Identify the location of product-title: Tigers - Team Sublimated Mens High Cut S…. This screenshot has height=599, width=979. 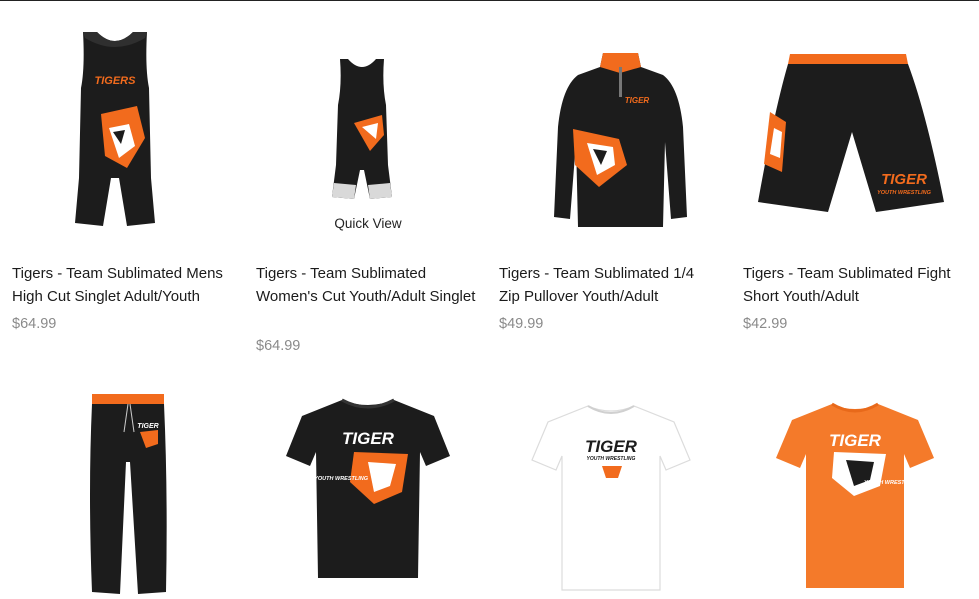
(128, 285).